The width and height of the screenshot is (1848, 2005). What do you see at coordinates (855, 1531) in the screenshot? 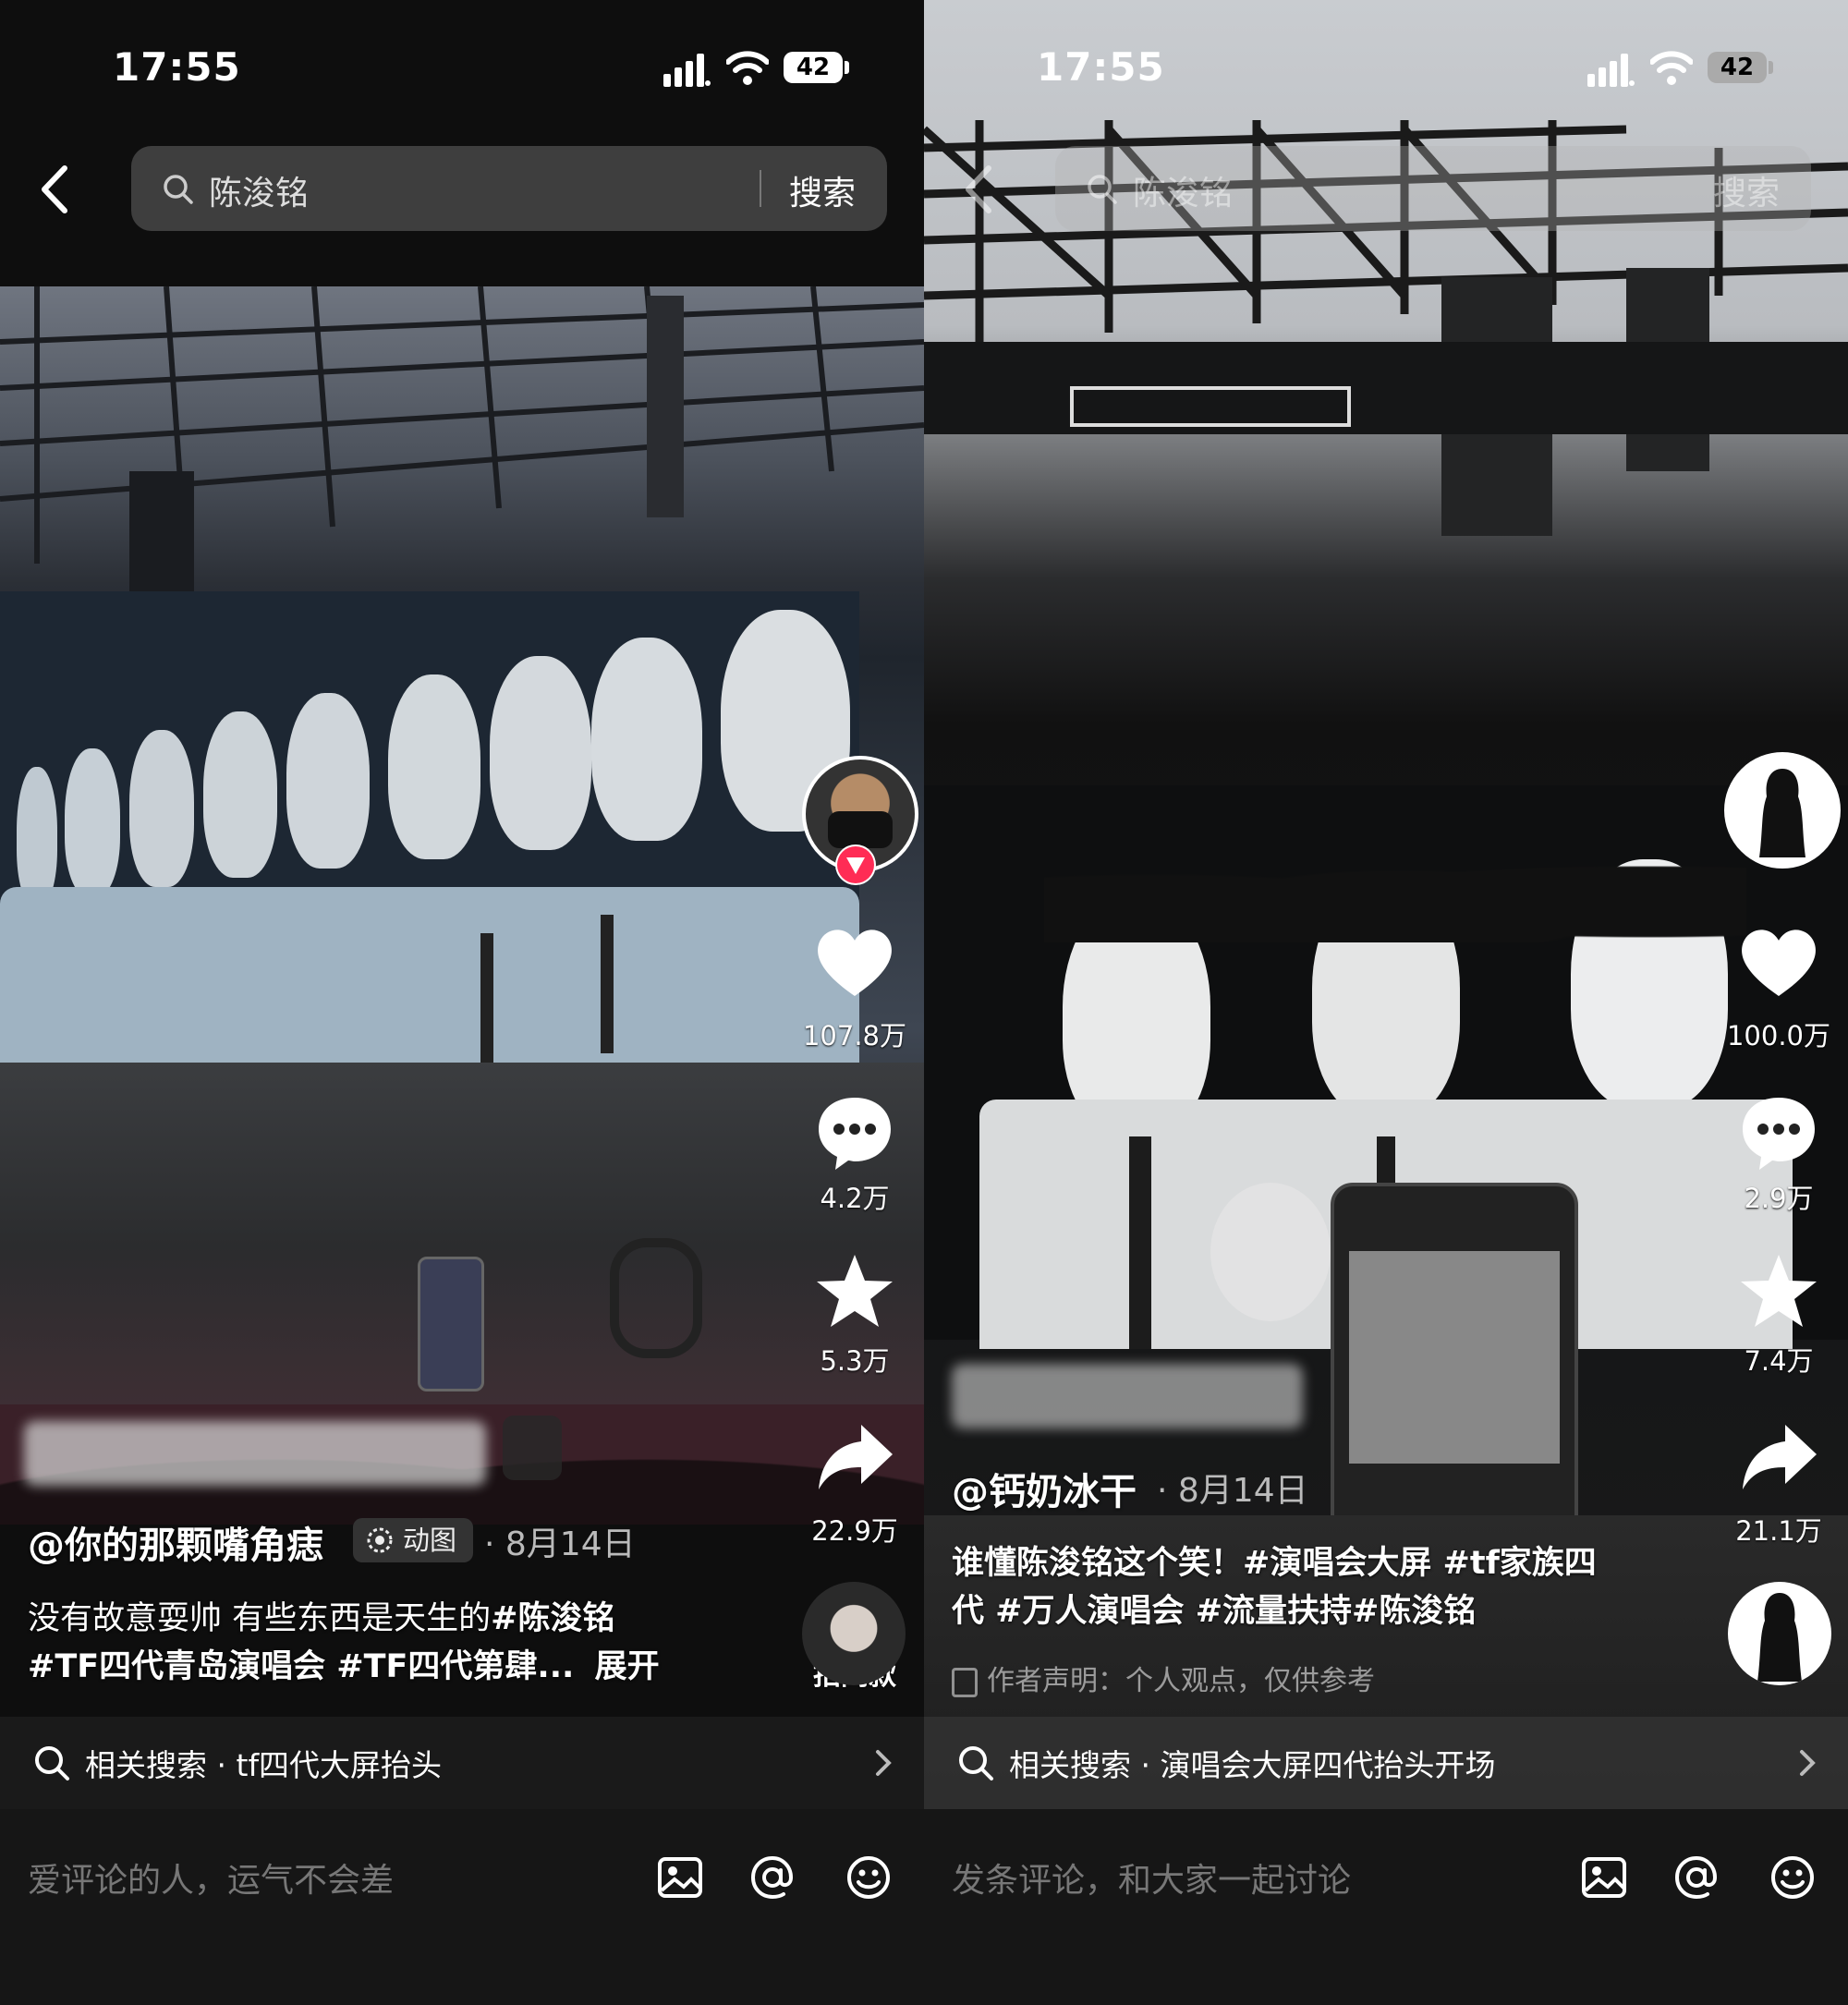
I see `share-count: 22.9万` at bounding box center [855, 1531].